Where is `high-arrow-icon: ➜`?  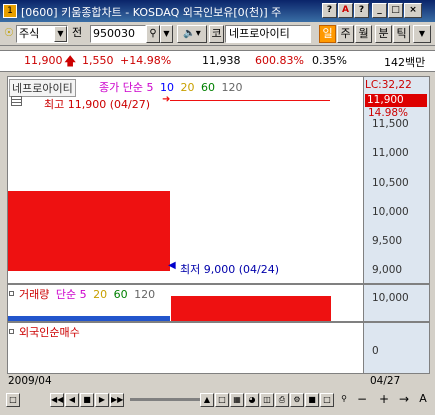 high-arrow-icon: ➜ is located at coordinates (166, 99).